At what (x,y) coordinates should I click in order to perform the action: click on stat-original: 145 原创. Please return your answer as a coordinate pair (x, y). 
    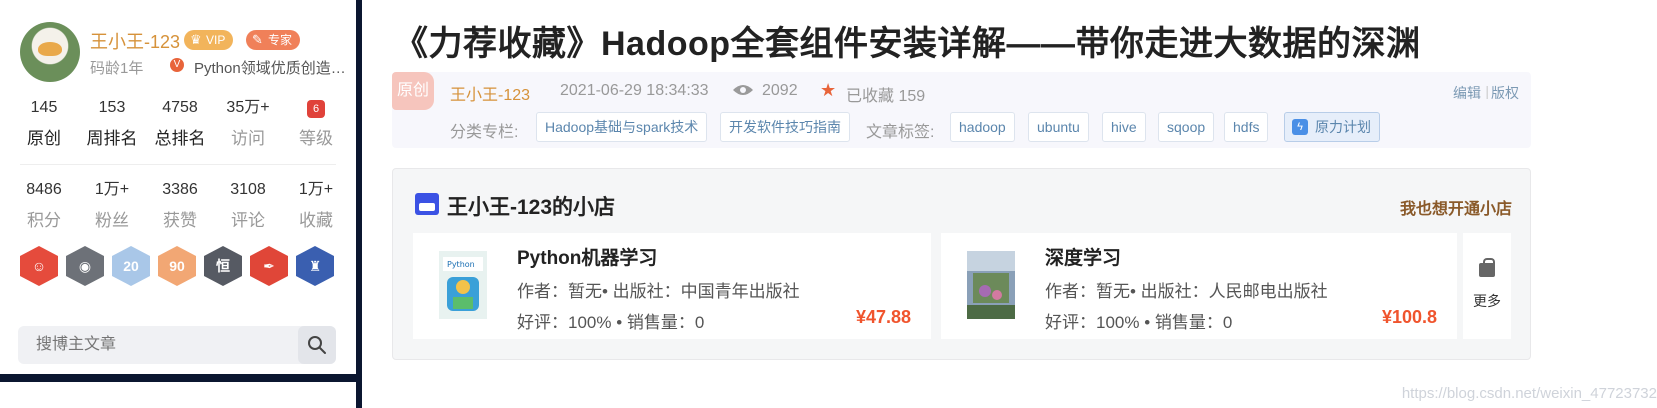
    Looking at the image, I should click on (44, 122).